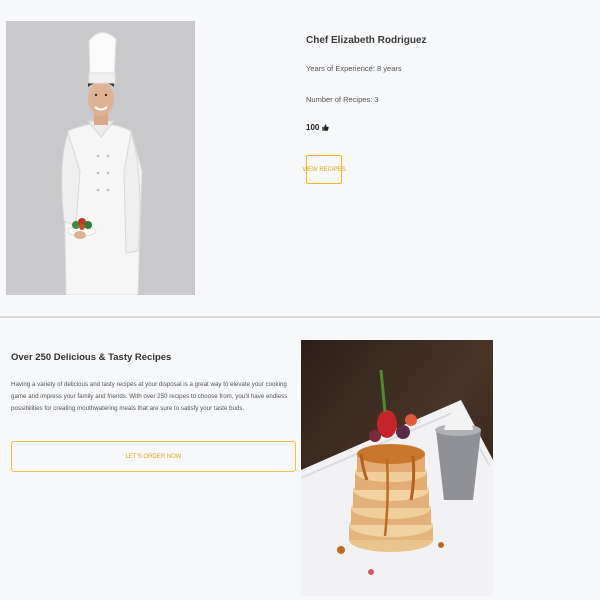 The width and height of the screenshot is (600, 600). I want to click on pancake-illustration, so click(397, 468).